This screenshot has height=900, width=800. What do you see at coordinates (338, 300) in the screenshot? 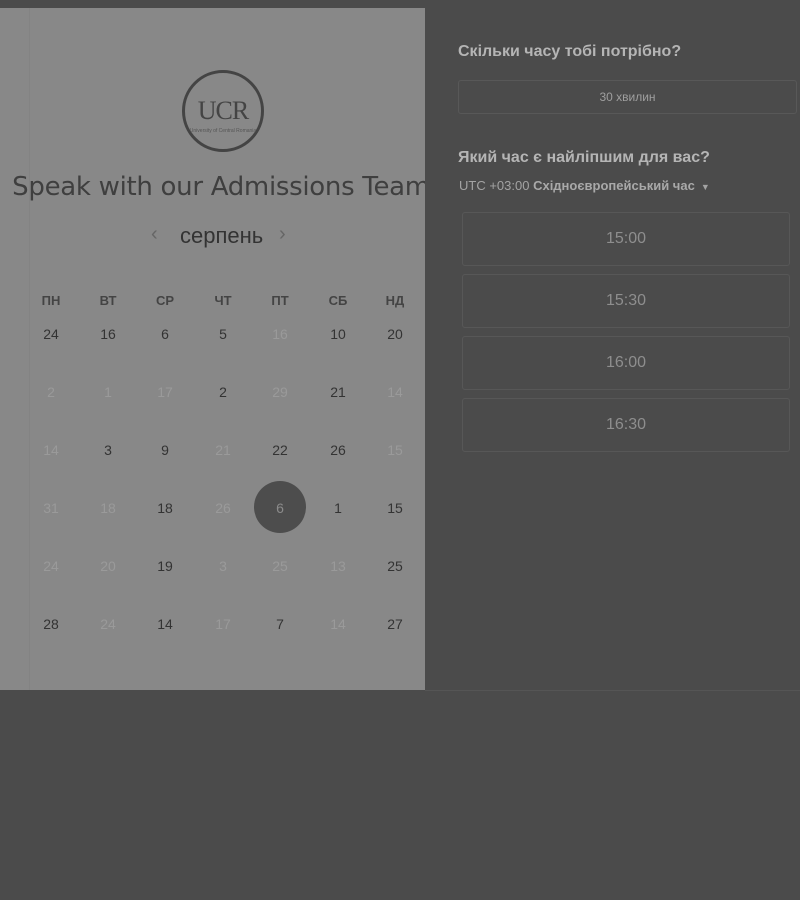
I see `weekday-header: СБ` at bounding box center [338, 300].